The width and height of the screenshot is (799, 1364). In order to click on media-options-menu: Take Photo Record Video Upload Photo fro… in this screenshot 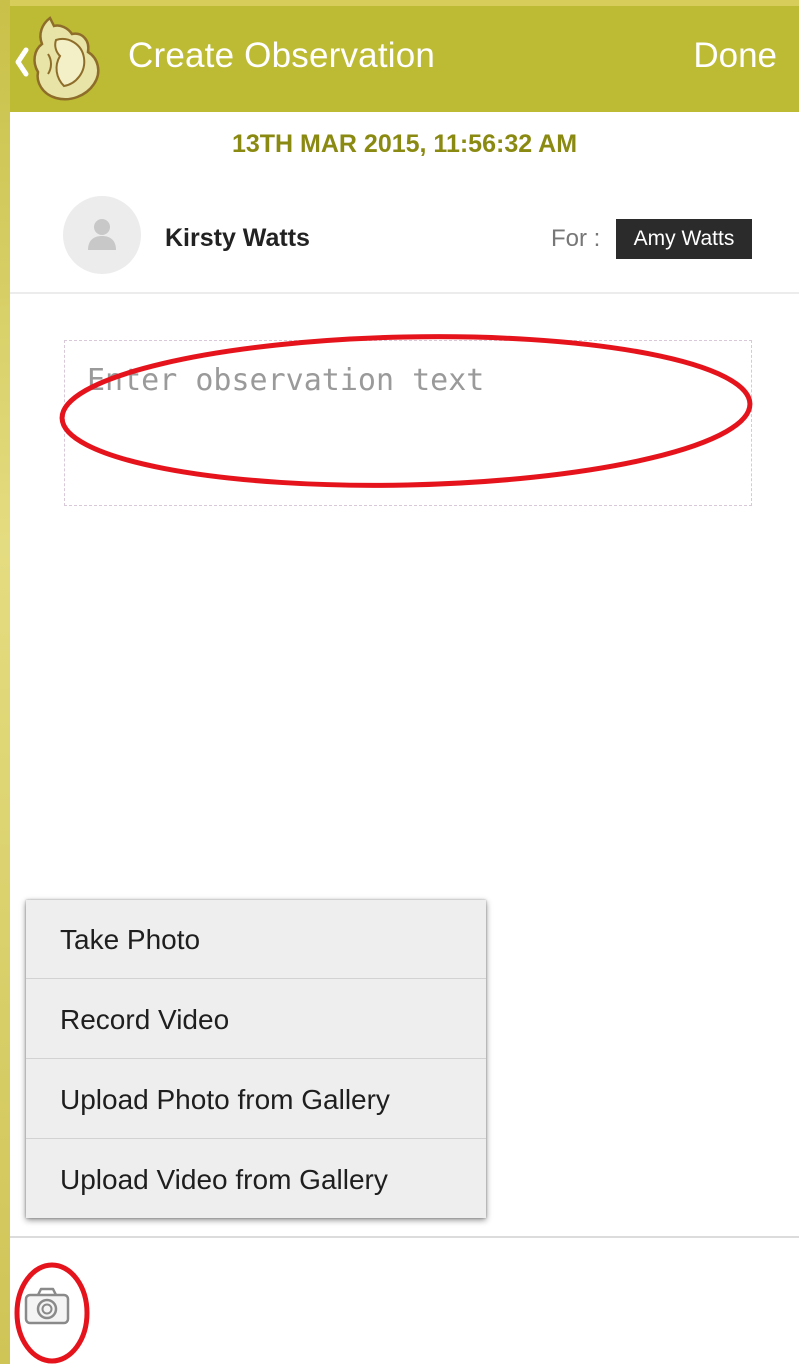, I will do `click(256, 1059)`.